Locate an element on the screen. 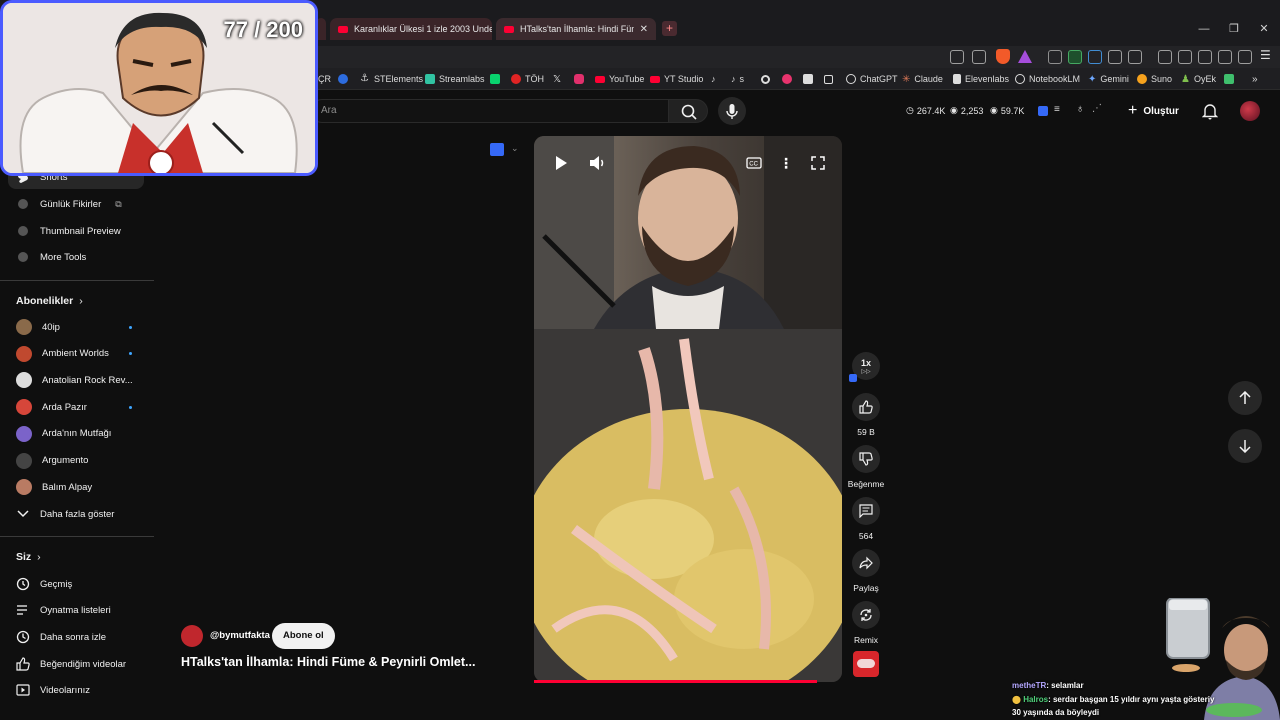  more-stats-icon: ⋰ is located at coordinates (1097, 108).